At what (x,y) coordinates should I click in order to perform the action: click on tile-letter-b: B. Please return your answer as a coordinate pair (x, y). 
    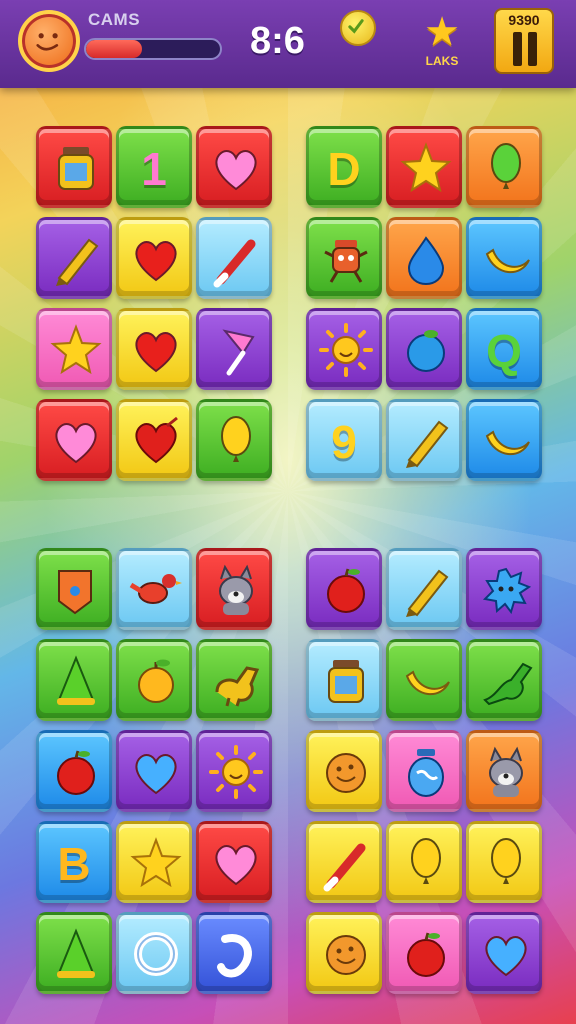
    Looking at the image, I should click on (74, 862).